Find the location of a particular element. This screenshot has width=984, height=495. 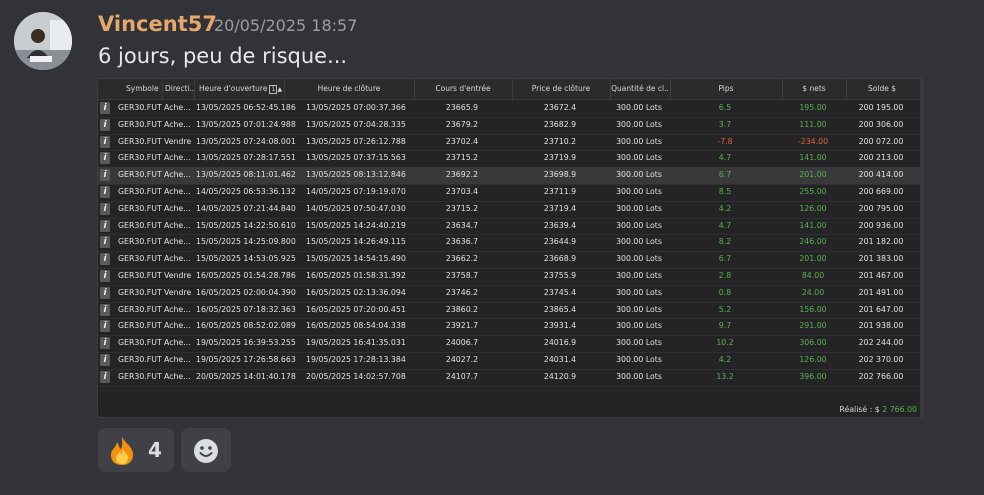

cell-open-time: 15/05/2025 14:53:05.925 is located at coordinates (246, 259).